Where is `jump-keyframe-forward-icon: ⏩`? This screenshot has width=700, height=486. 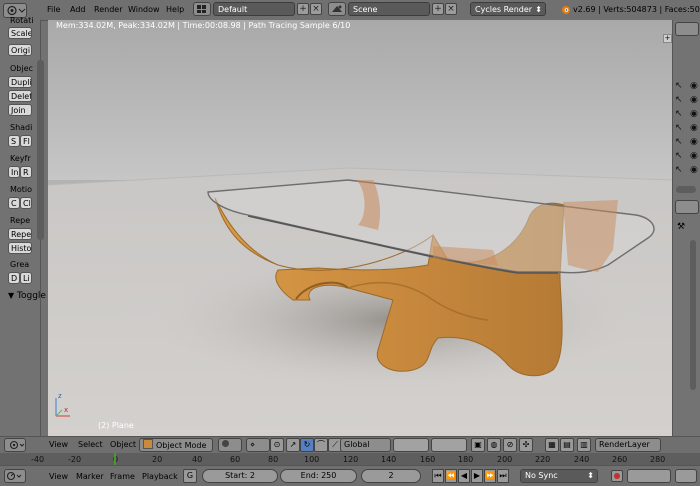 jump-keyframe-forward-icon: ⏩ is located at coordinates (490, 476).